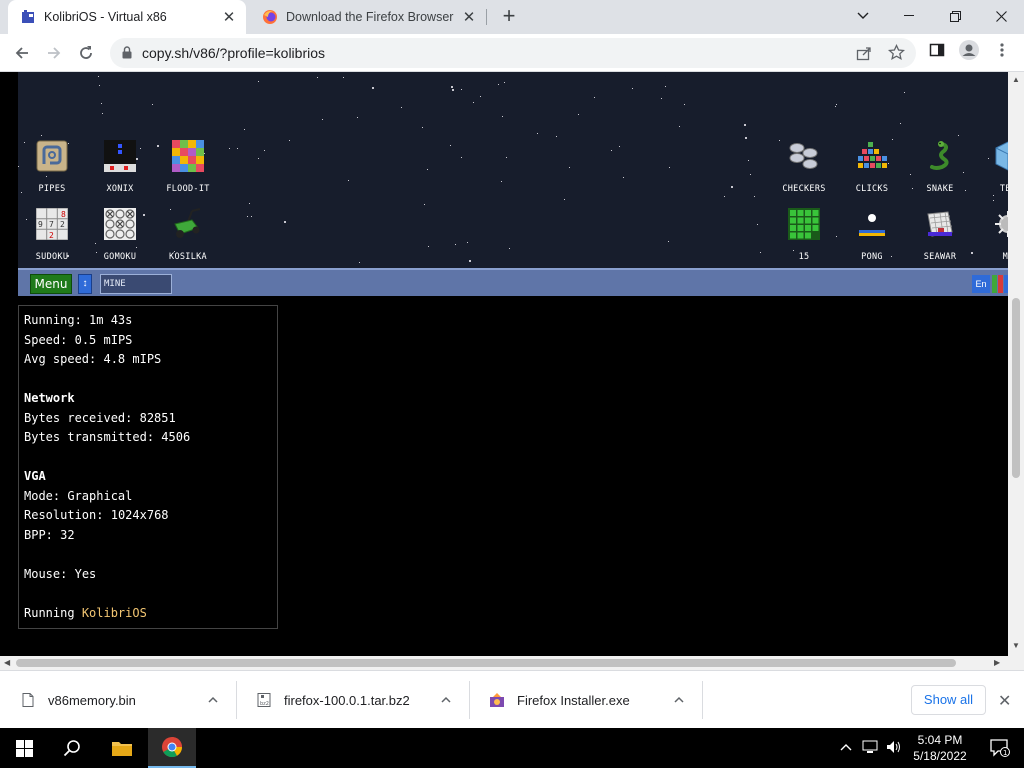 Image resolution: width=1024 pixels, height=768 pixels. Describe the element at coordinates (981, 284) in the screenshot. I see `language-indicator: En` at that location.